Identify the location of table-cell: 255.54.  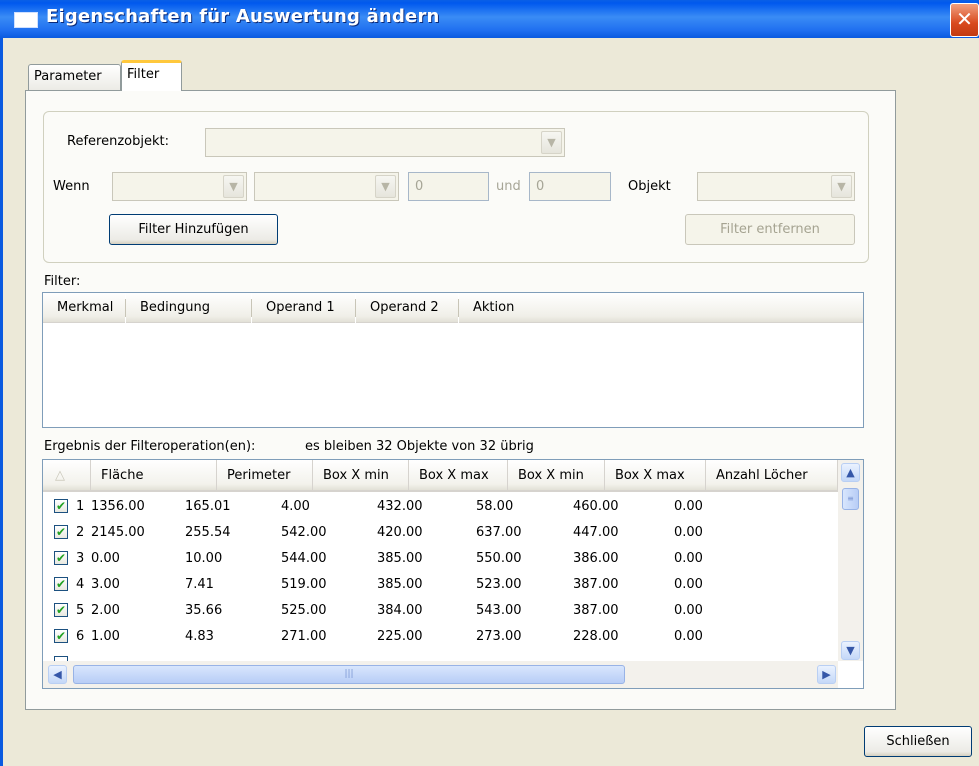
(208, 532).